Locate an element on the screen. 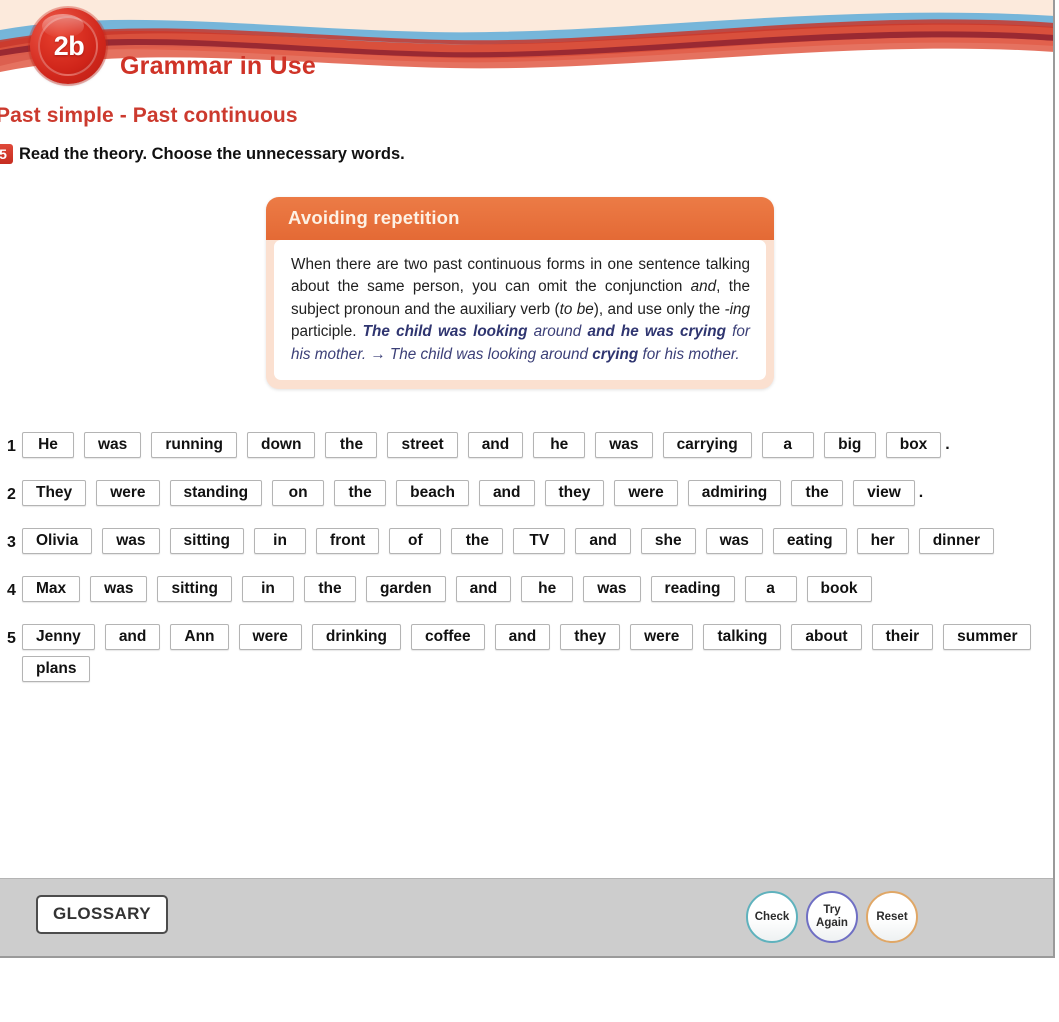 Image resolution: width=1059 pixels, height=1022 pixels. word-option: talking is located at coordinates (742, 637).